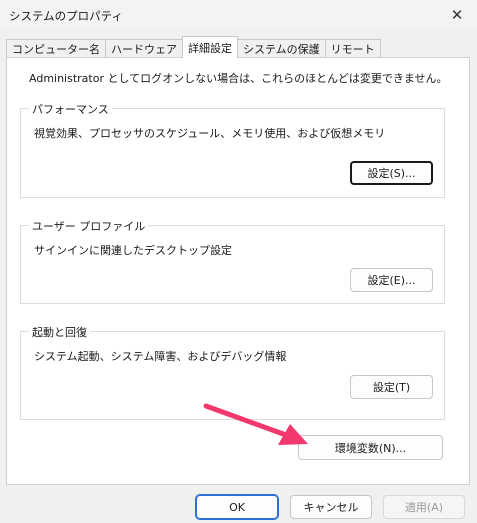 The height and width of the screenshot is (523, 477). What do you see at coordinates (391, 387) in the screenshot?
I see `startup-recovery-settings-button: 設定(T)` at bounding box center [391, 387].